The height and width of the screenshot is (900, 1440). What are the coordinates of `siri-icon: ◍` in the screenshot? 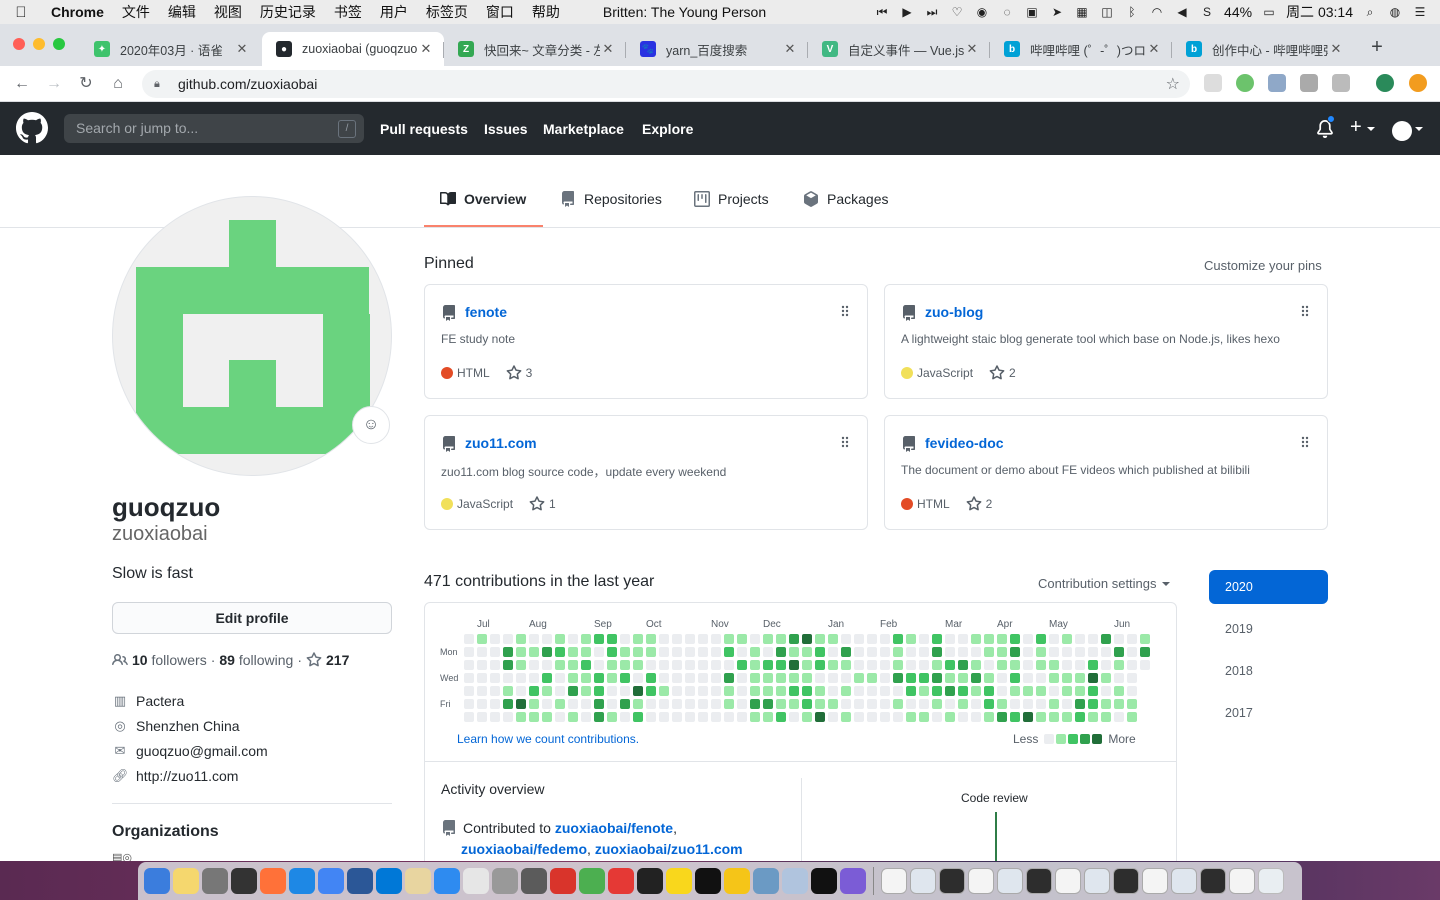 It's located at (1395, 12).